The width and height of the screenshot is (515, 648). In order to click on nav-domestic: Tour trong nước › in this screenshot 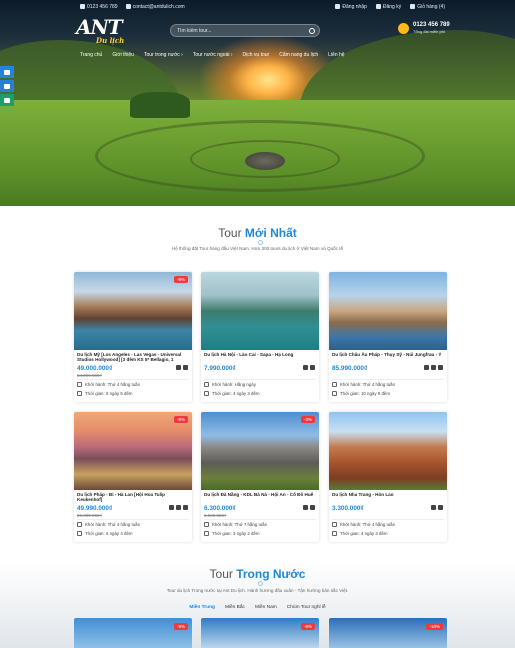, I will do `click(163, 55)`.